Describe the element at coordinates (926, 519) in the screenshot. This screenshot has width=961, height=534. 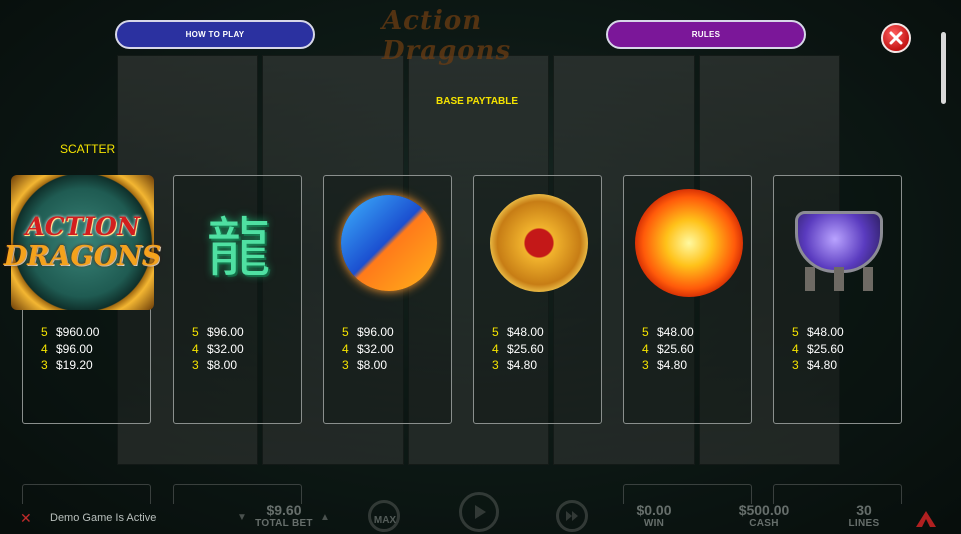
I see `brand-logo-icon` at that location.